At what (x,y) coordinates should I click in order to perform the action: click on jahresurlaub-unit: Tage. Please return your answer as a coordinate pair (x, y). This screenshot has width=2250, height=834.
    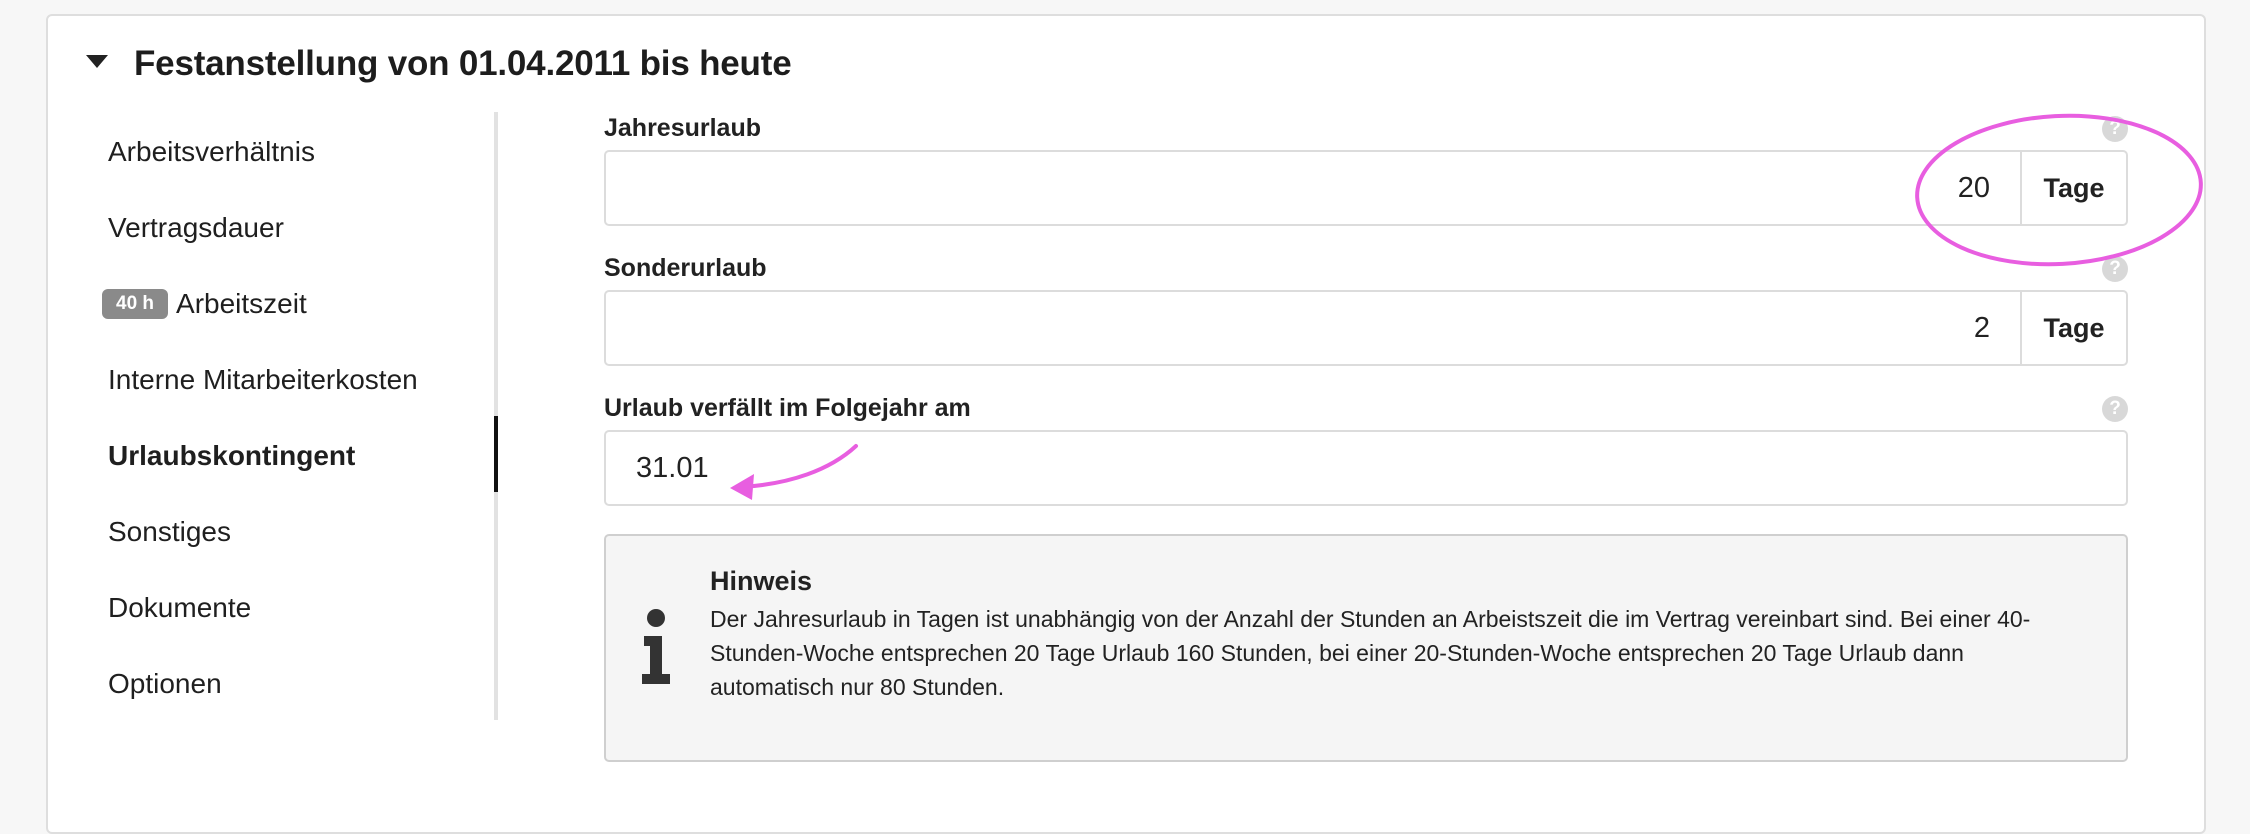
    Looking at the image, I should click on (2073, 188).